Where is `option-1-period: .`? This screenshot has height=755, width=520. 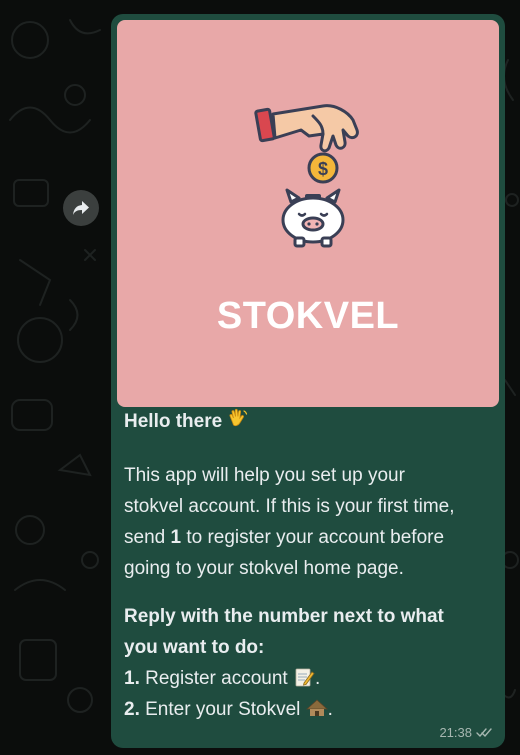 option-1-period: . is located at coordinates (318, 678).